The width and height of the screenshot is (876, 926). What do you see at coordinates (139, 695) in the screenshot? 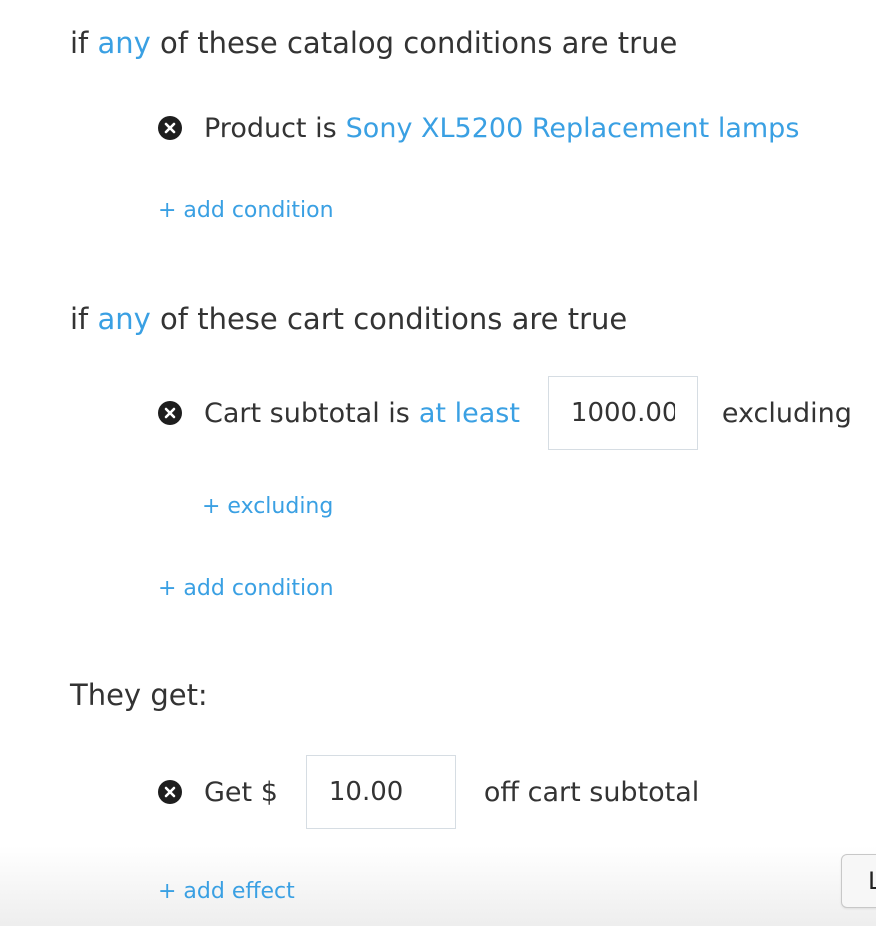
I see `effects-heading: They get:` at bounding box center [139, 695].